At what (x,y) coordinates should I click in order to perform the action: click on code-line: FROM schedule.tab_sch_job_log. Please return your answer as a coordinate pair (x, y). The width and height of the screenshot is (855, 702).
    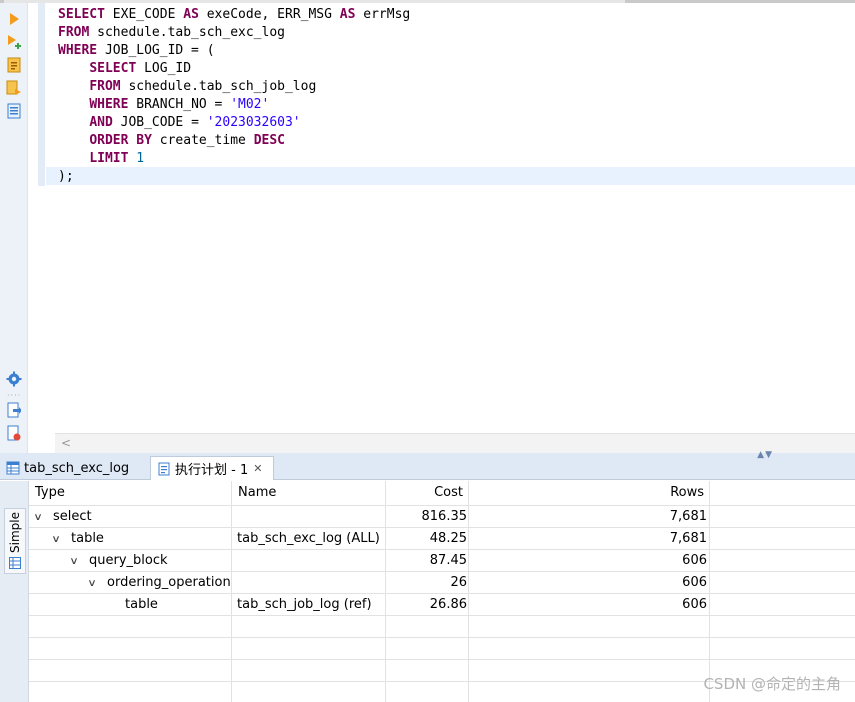
    Looking at the image, I should click on (234, 87).